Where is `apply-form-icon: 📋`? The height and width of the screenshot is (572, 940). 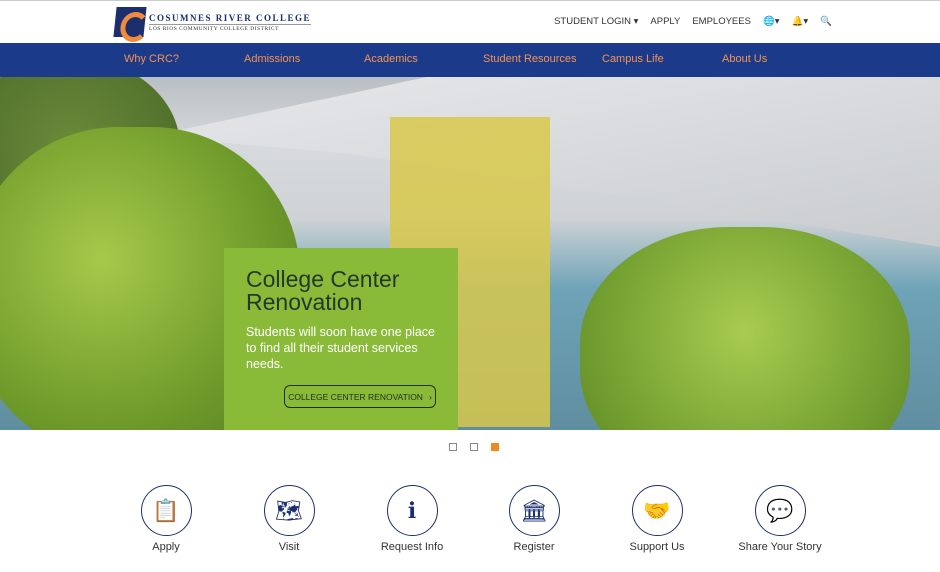
apply-form-icon: 📋 is located at coordinates (166, 510).